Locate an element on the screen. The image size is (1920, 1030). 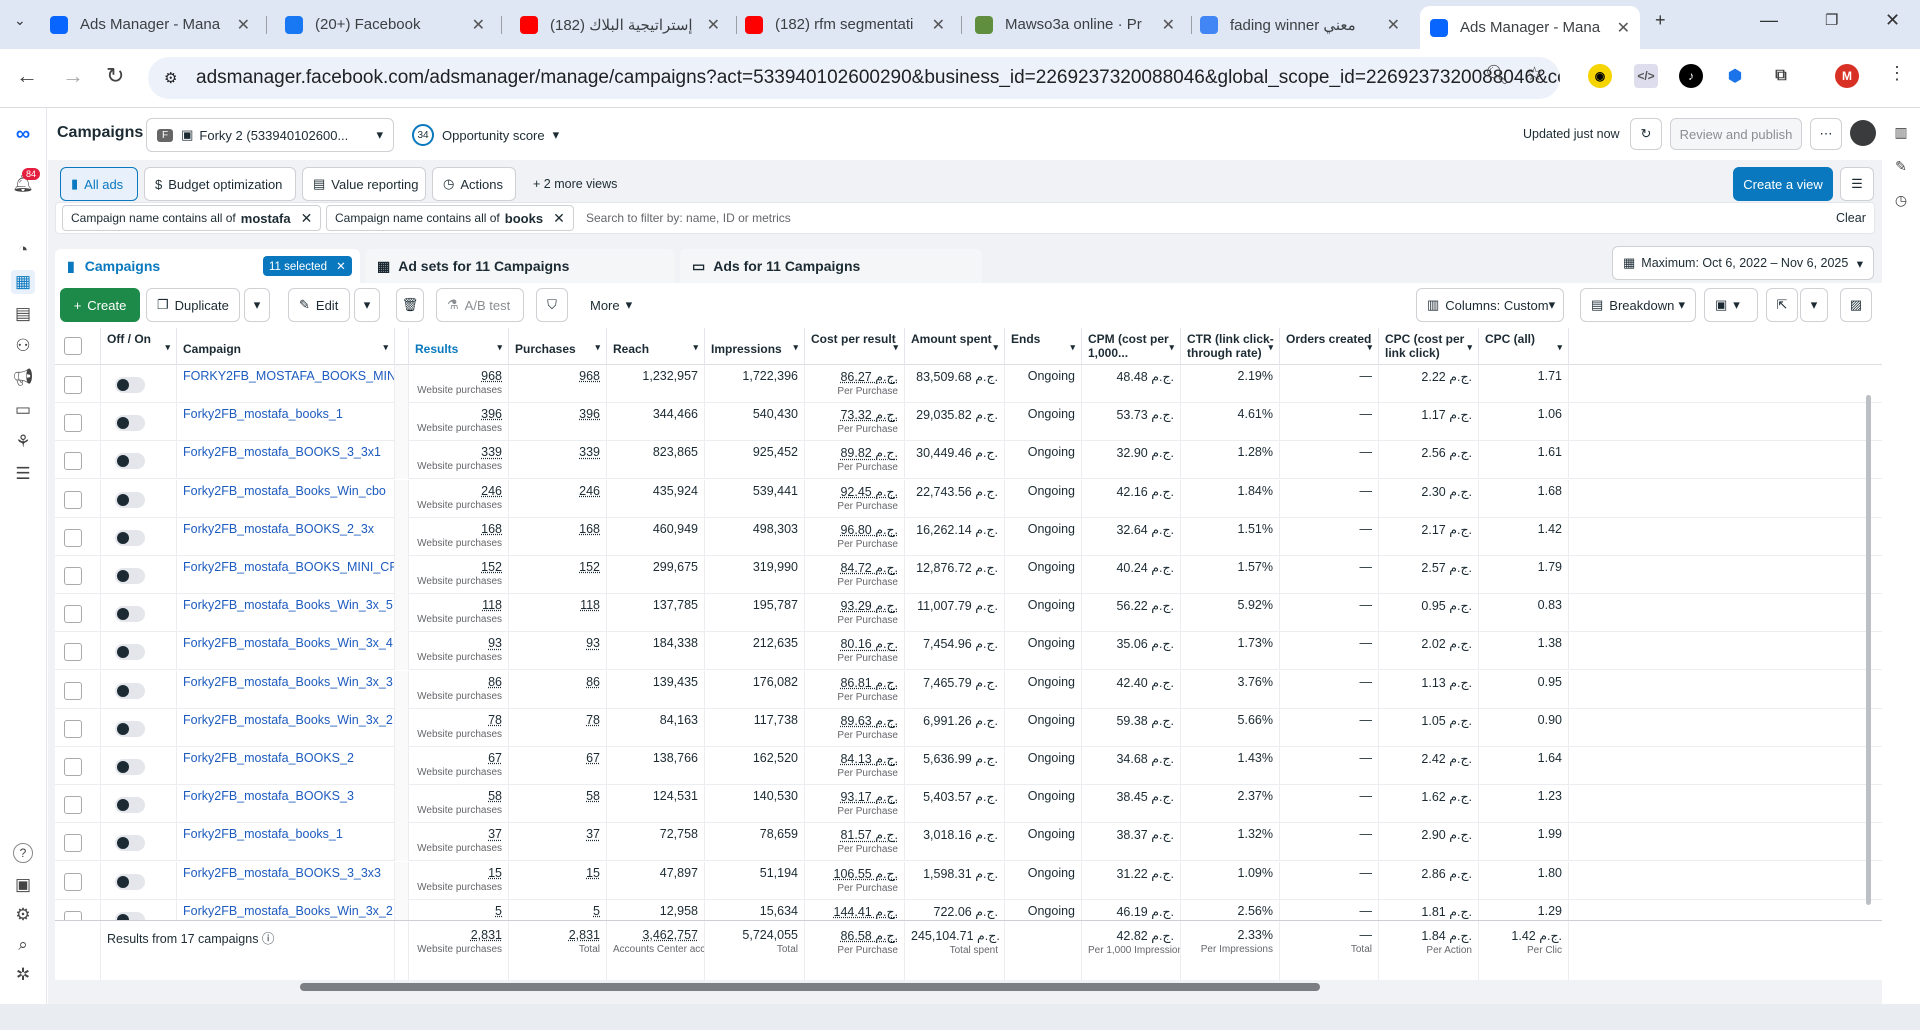
ad-account-selector: F ▣ Forky 2 (533940102600... ▾ is located at coordinates (270, 135).